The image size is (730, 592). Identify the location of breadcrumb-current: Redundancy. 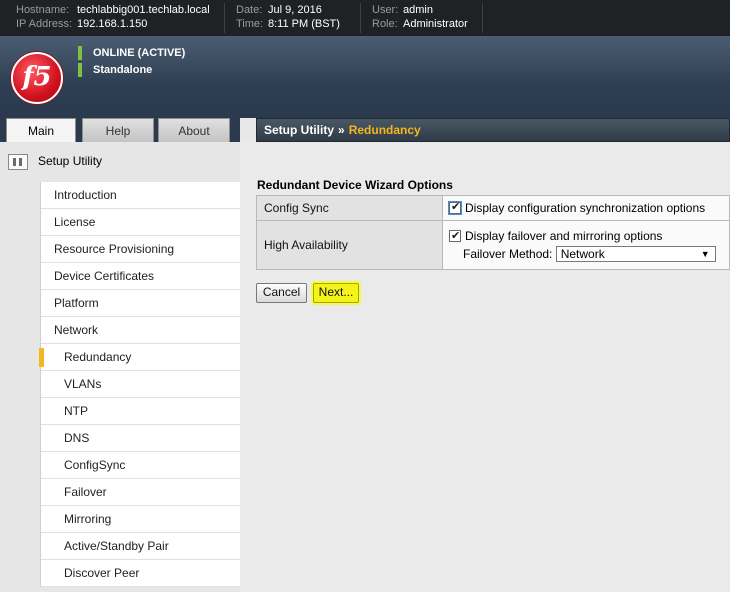
(384, 130).